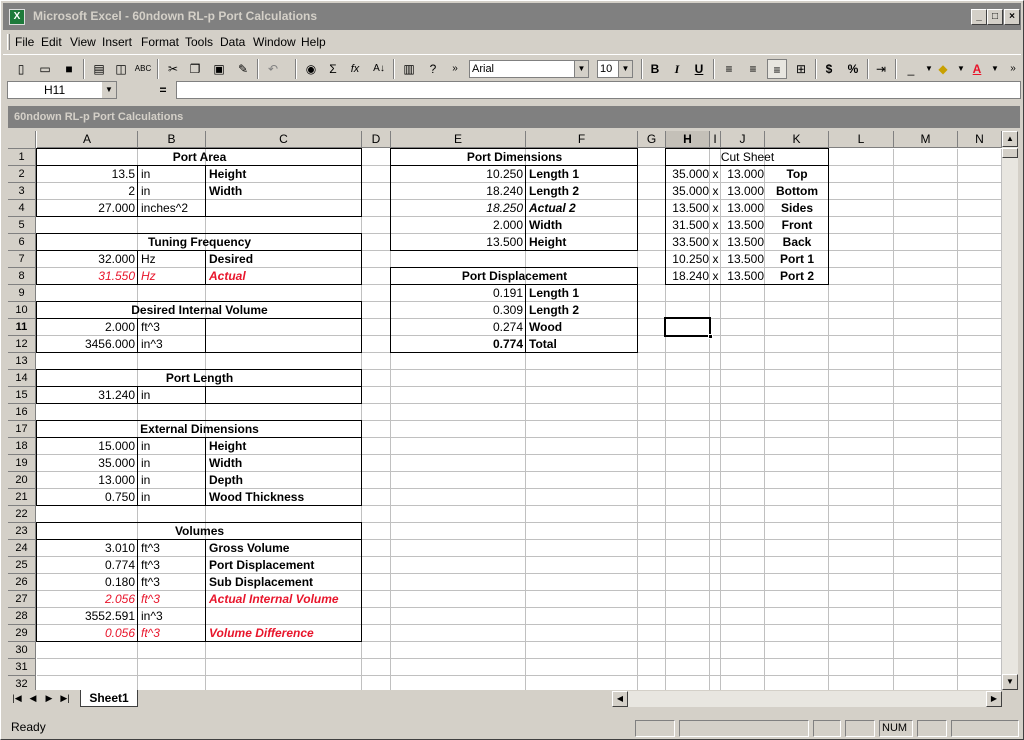 This screenshot has height=740, width=1024. Describe the element at coordinates (172, 174) in the screenshot. I see `cell-b2: in` at that location.